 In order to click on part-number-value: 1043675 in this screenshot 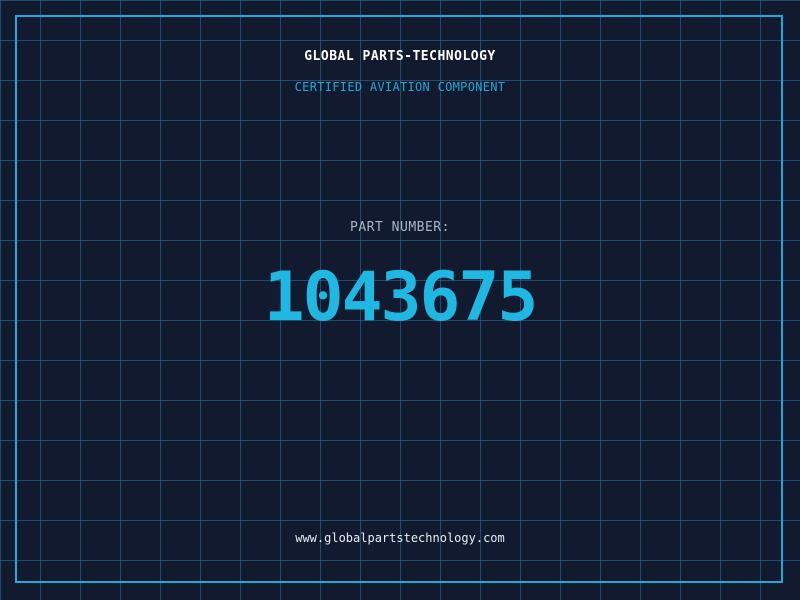, I will do `click(401, 297)`.